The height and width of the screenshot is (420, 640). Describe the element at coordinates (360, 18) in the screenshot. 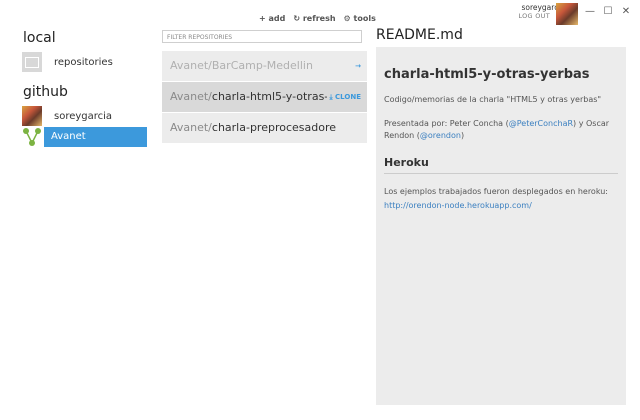

I see `tools-button: ⚙ tools` at that location.